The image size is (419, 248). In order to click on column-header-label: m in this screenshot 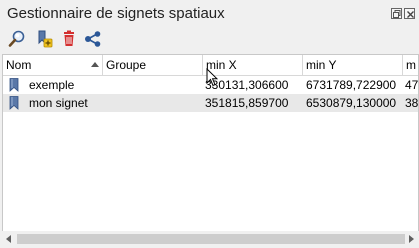, I will do `click(411, 65)`.